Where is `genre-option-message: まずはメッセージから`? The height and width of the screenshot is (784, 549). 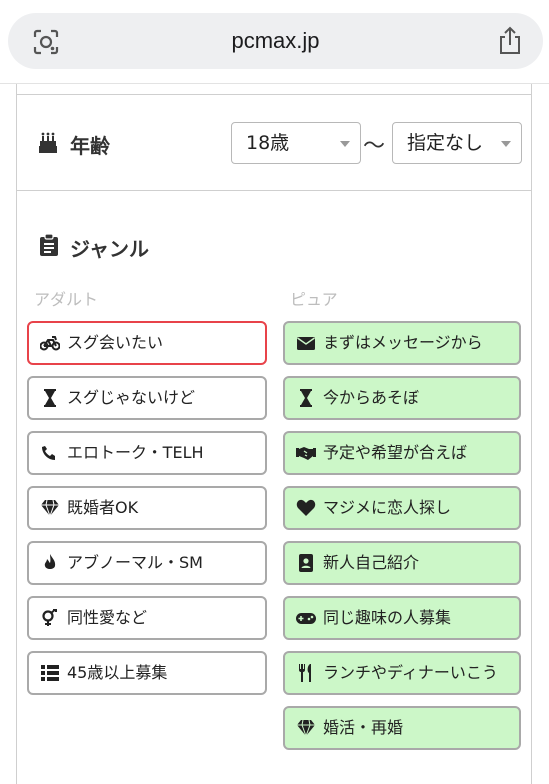
genre-option-message: まずはメッセージから is located at coordinates (402, 343).